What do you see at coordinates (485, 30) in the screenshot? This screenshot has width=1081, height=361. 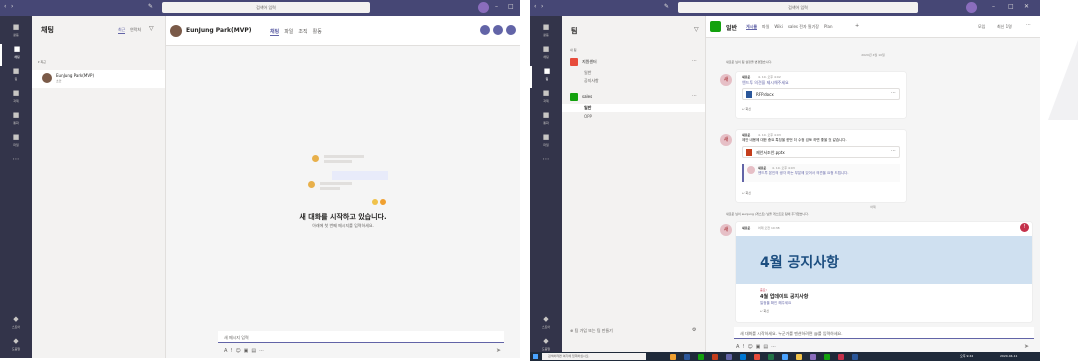 I see `video-call-icon` at bounding box center [485, 30].